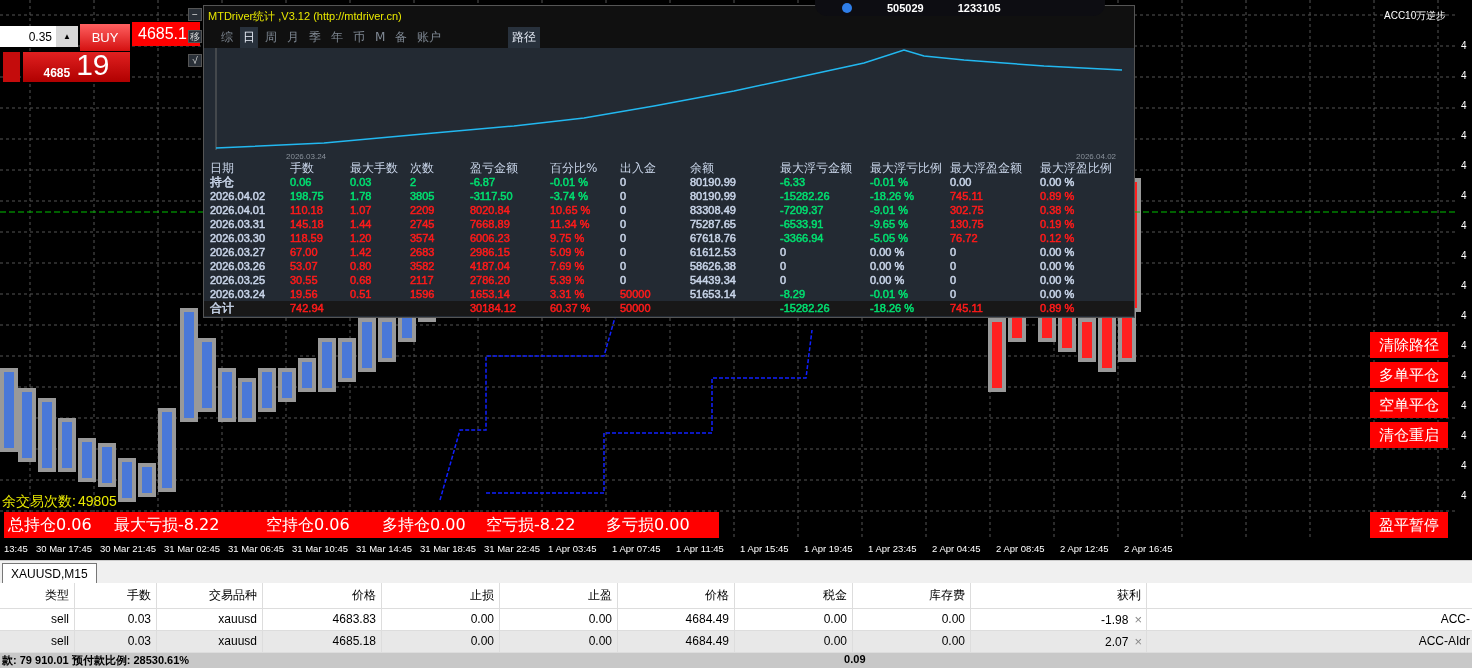 The image size is (1472, 668). Describe the element at coordinates (37, 641) in the screenshot. I see `table-cell: sell` at that location.